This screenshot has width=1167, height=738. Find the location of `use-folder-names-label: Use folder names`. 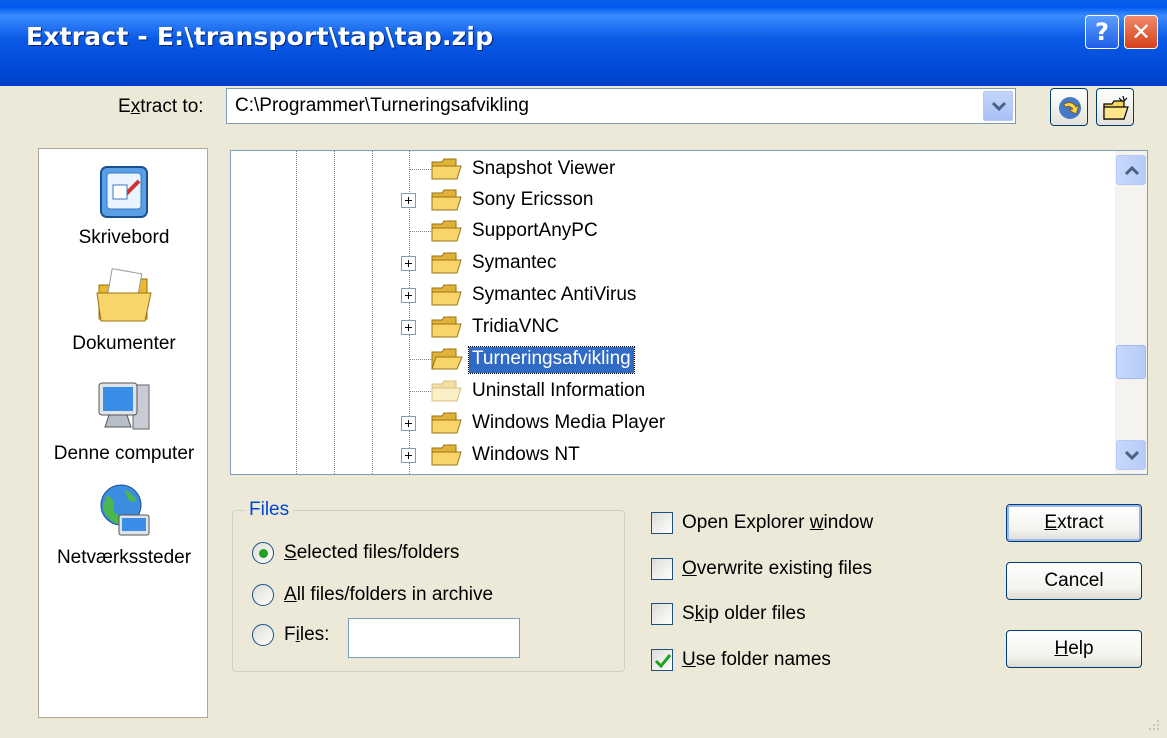

use-folder-names-label: Use folder names is located at coordinates (756, 660).